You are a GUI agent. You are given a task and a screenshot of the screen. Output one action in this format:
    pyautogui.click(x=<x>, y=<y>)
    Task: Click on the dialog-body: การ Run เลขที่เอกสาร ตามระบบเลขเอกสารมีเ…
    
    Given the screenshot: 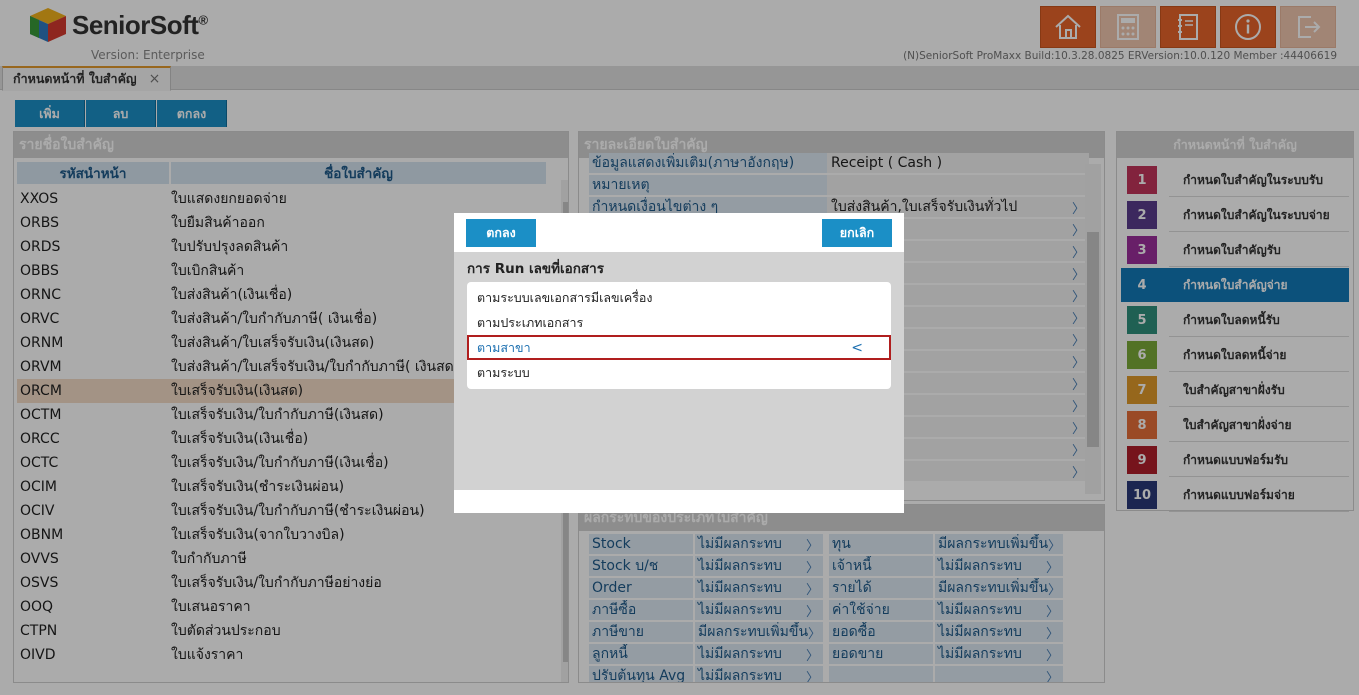 What is the action you would take?
    pyautogui.click(x=679, y=371)
    